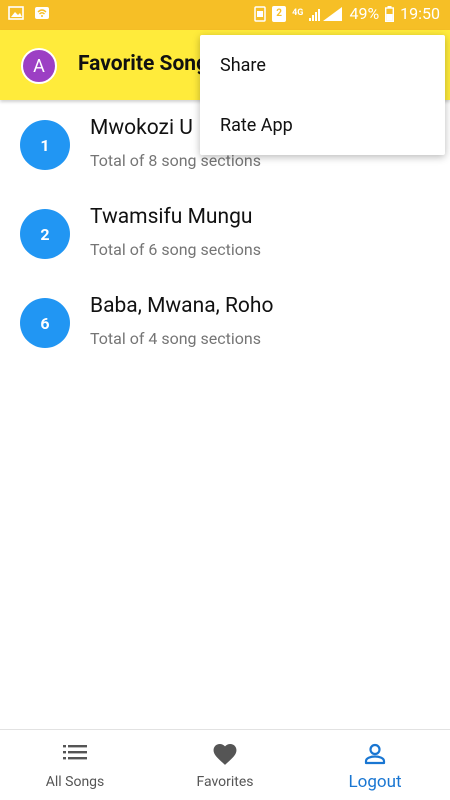 The image size is (450, 800). I want to click on song-title: Baba, Mwana, Roho, so click(182, 306).